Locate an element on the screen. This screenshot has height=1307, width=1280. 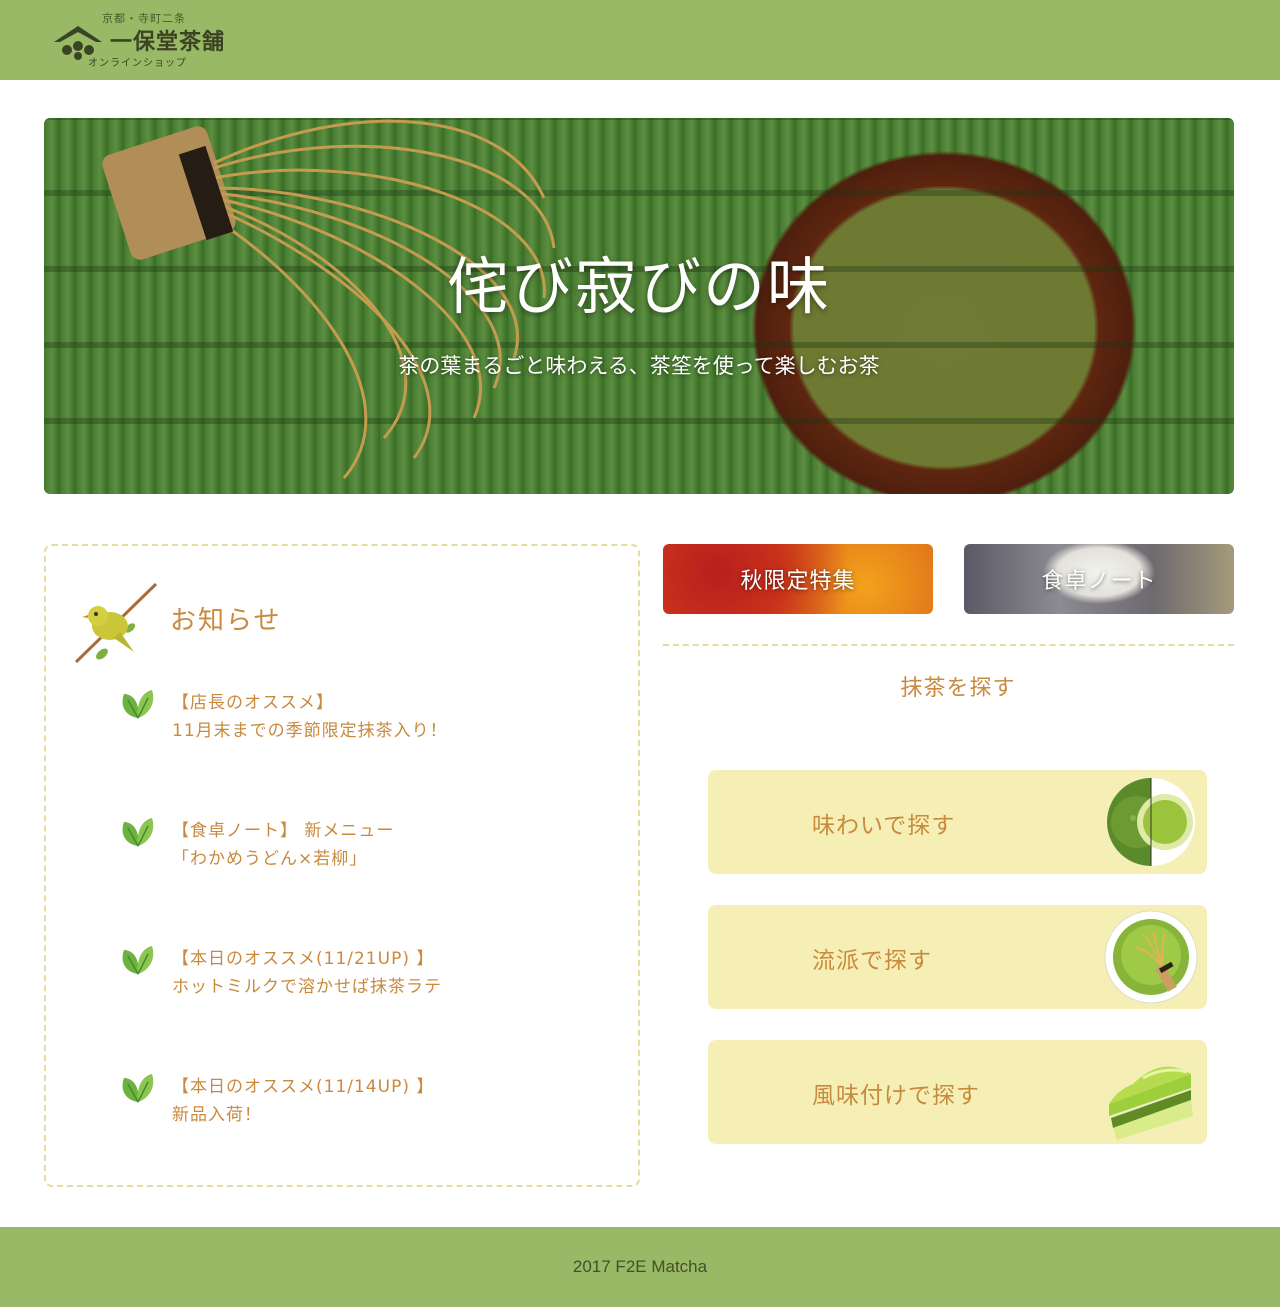
news-item-title: 【食卓ノート】 新メニュー is located at coordinates (283, 831).